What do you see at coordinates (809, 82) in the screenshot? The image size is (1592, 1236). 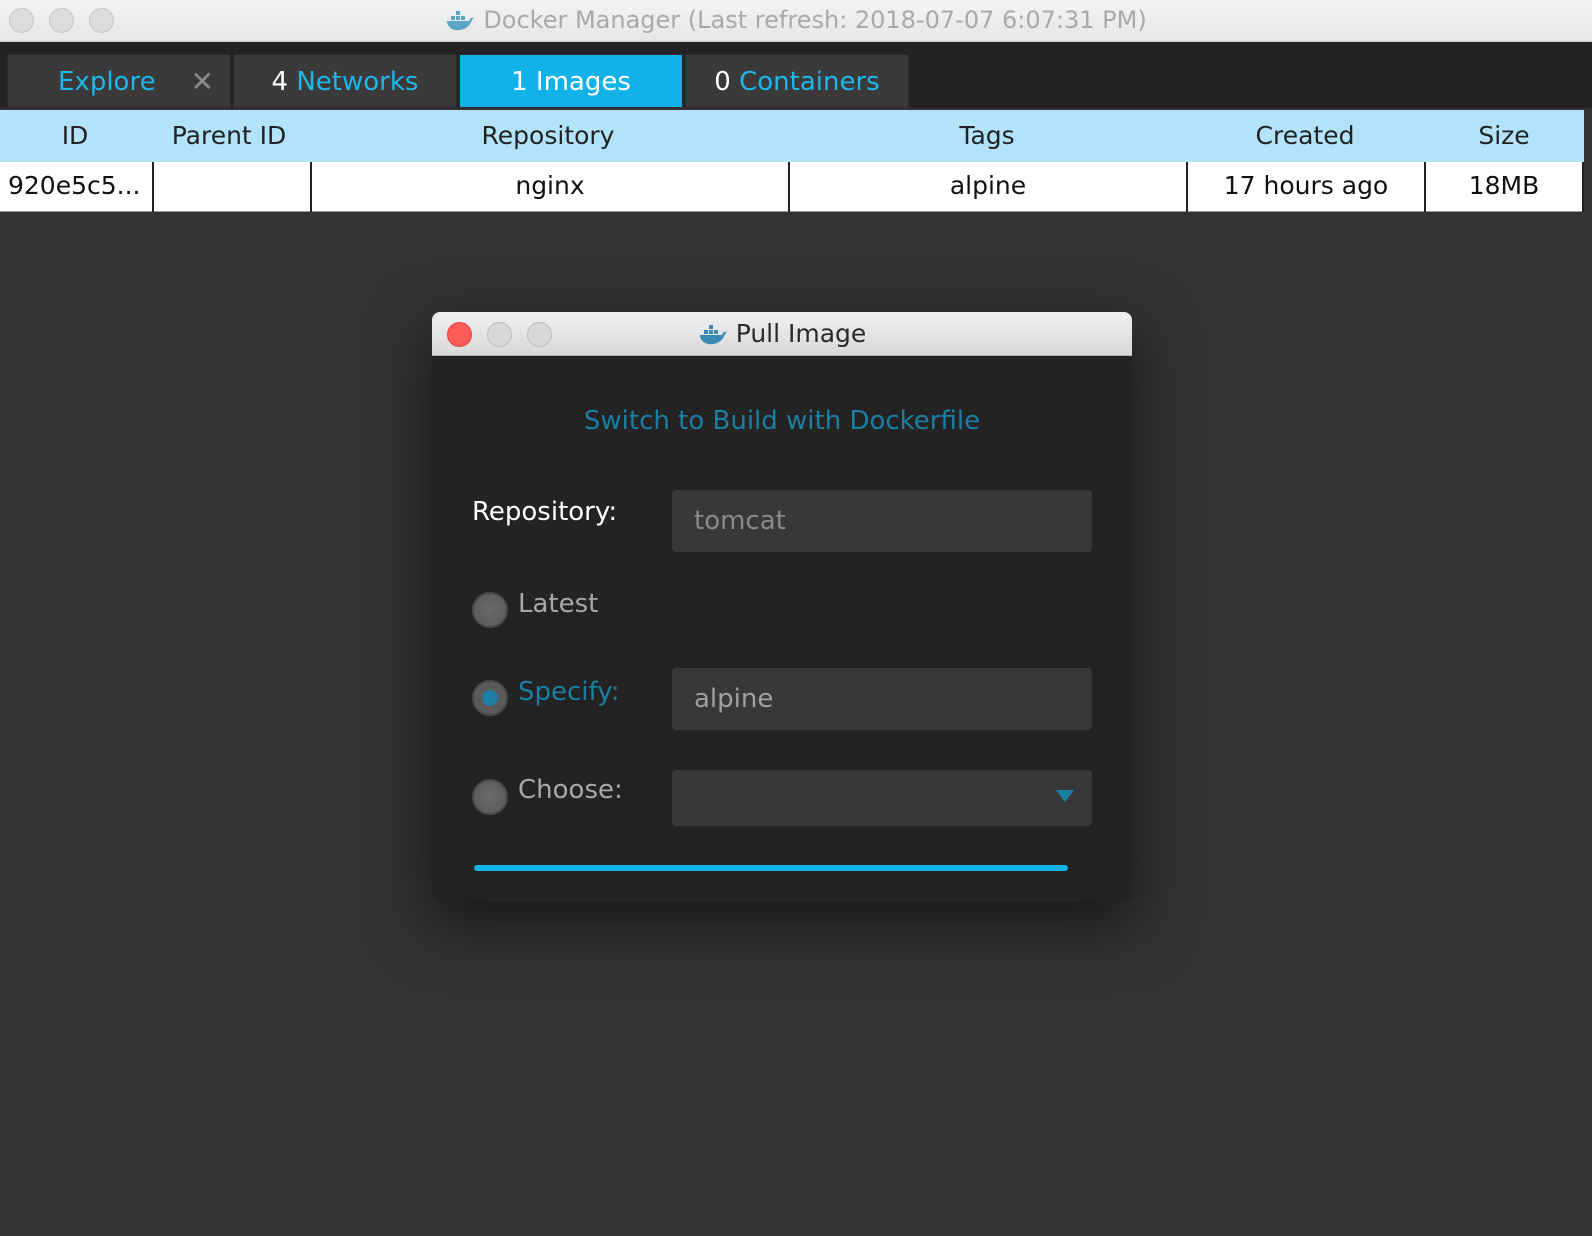 I see `tab-containers-label: Containers` at bounding box center [809, 82].